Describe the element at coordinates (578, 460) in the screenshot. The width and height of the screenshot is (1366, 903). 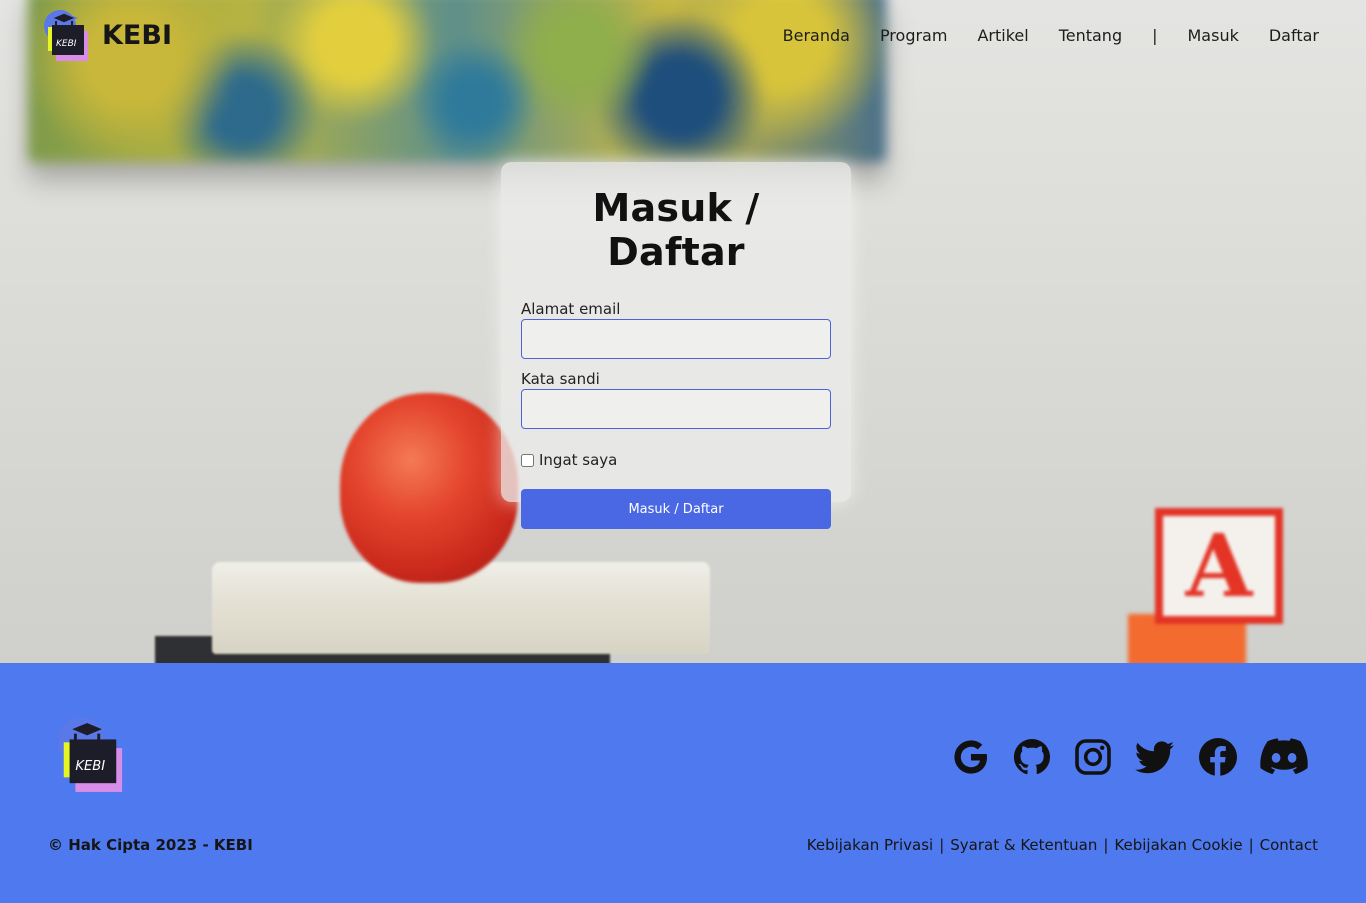
I see `remember-me-label: Ingat saya` at that location.